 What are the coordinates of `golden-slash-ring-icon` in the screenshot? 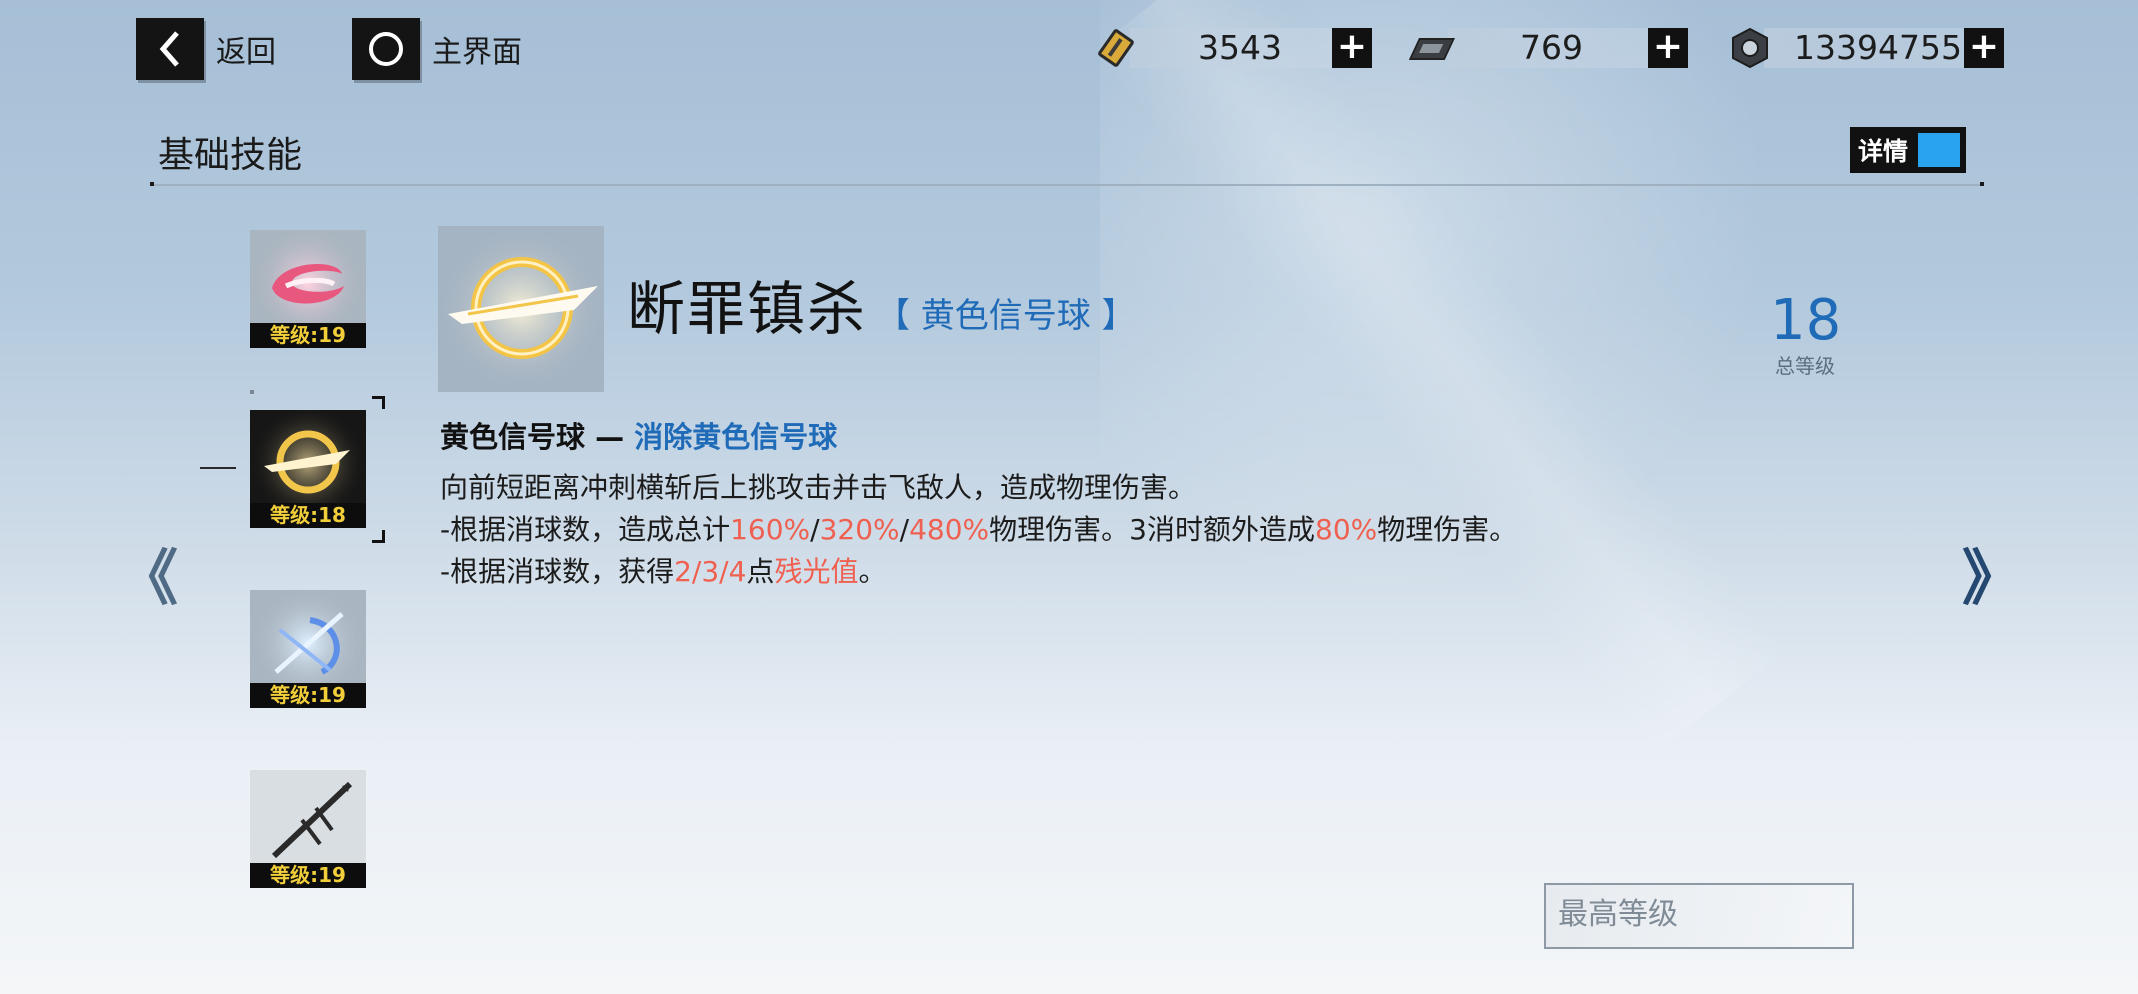 It's located at (521, 309).